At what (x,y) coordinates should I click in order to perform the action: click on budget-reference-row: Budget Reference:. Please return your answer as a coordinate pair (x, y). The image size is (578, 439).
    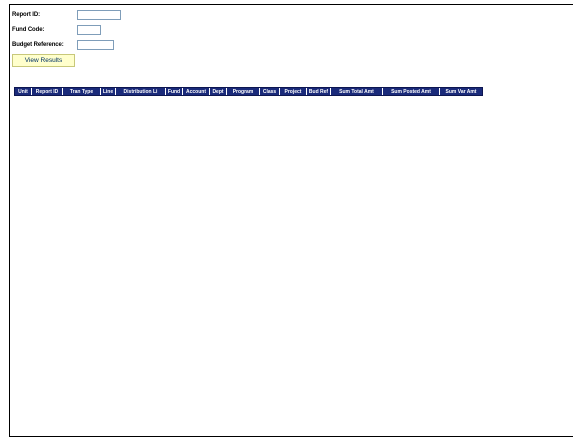
    Looking at the image, I should click on (38, 45).